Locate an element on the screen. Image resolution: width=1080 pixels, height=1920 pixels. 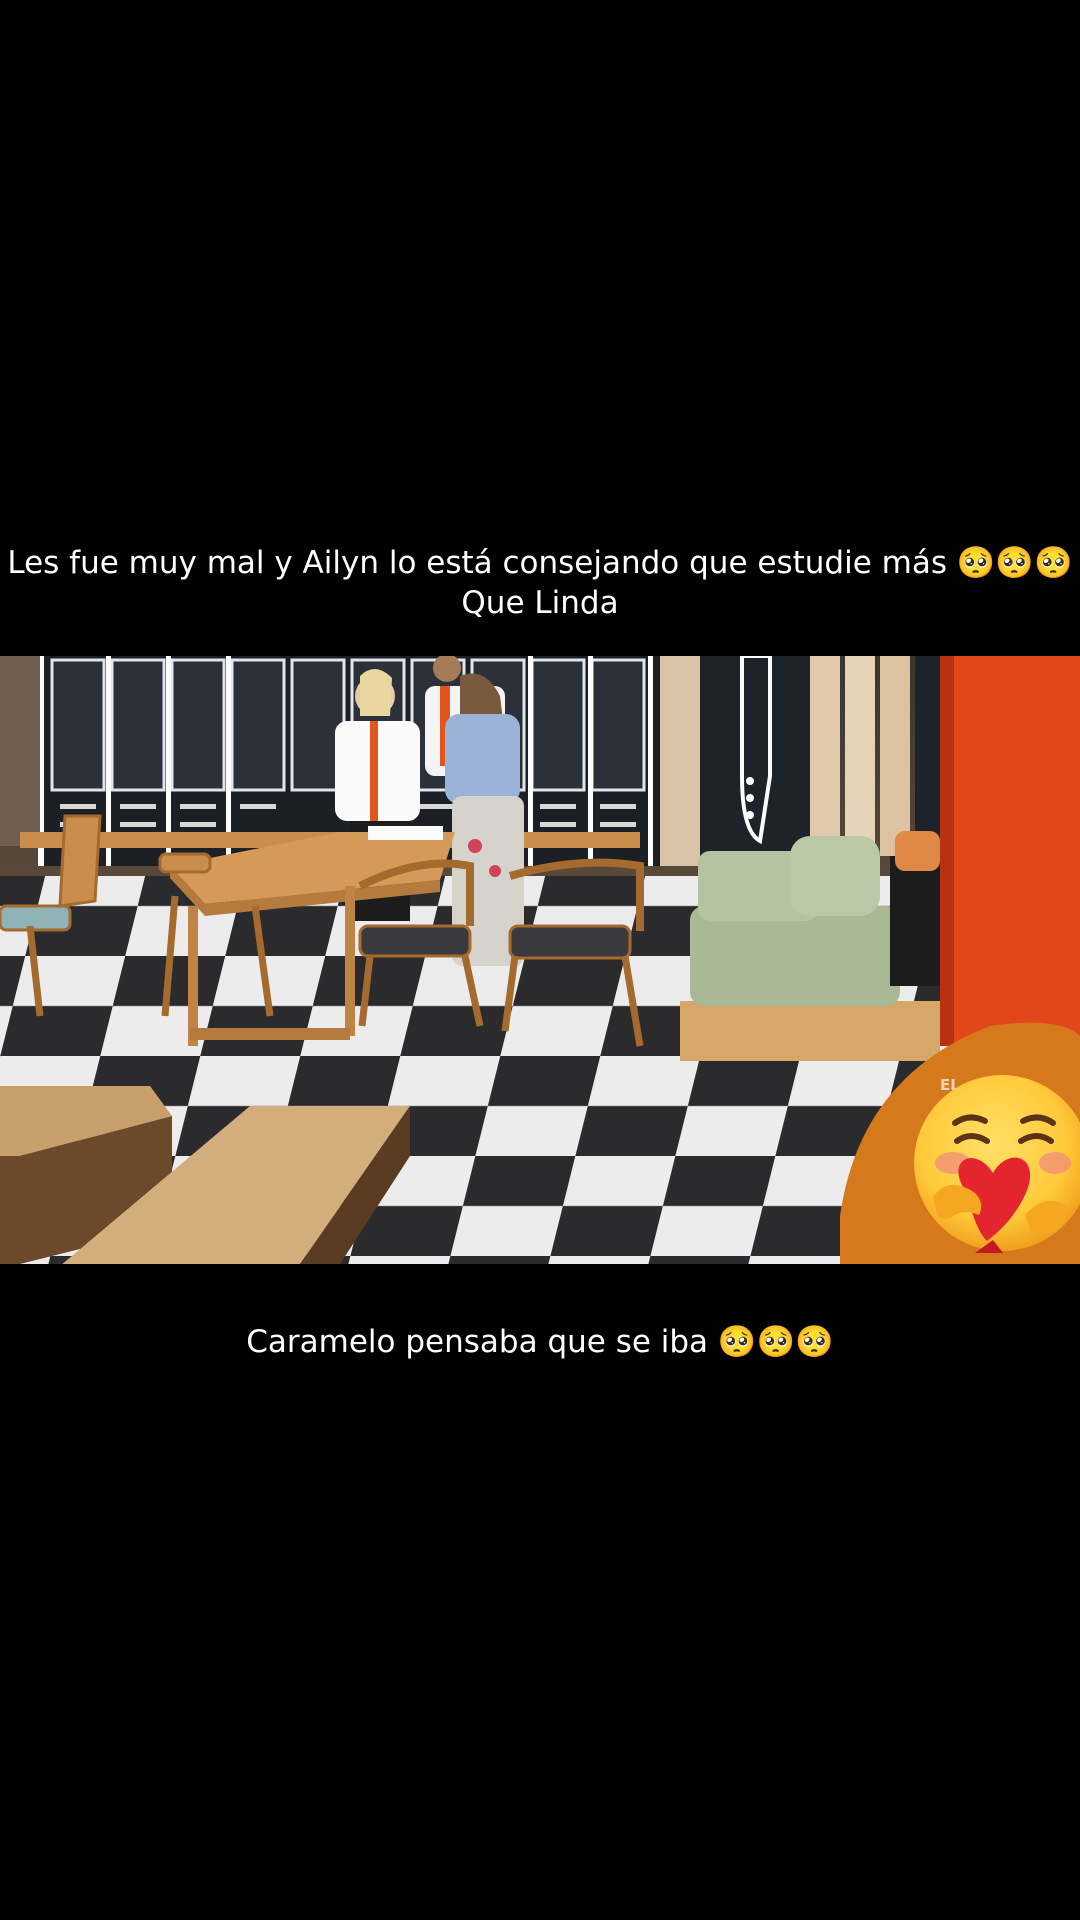
person-woman-blue-shirt is located at coordinates (484, 819).